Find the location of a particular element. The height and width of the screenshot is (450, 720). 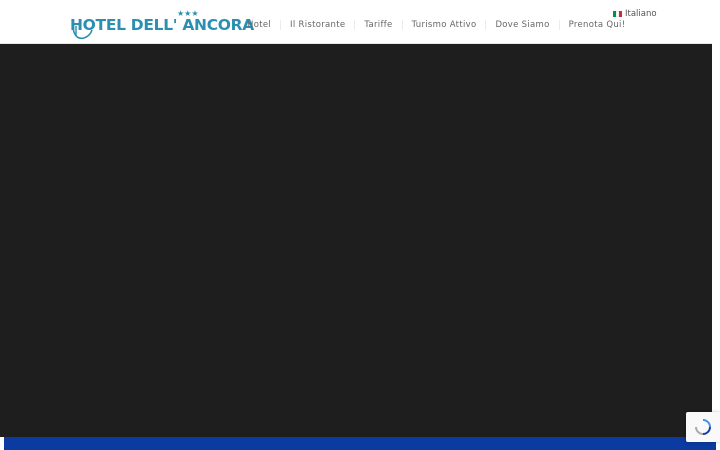

hotel-logo: ★★★ HOTEL DELL' ANCORA is located at coordinates (162, 25).